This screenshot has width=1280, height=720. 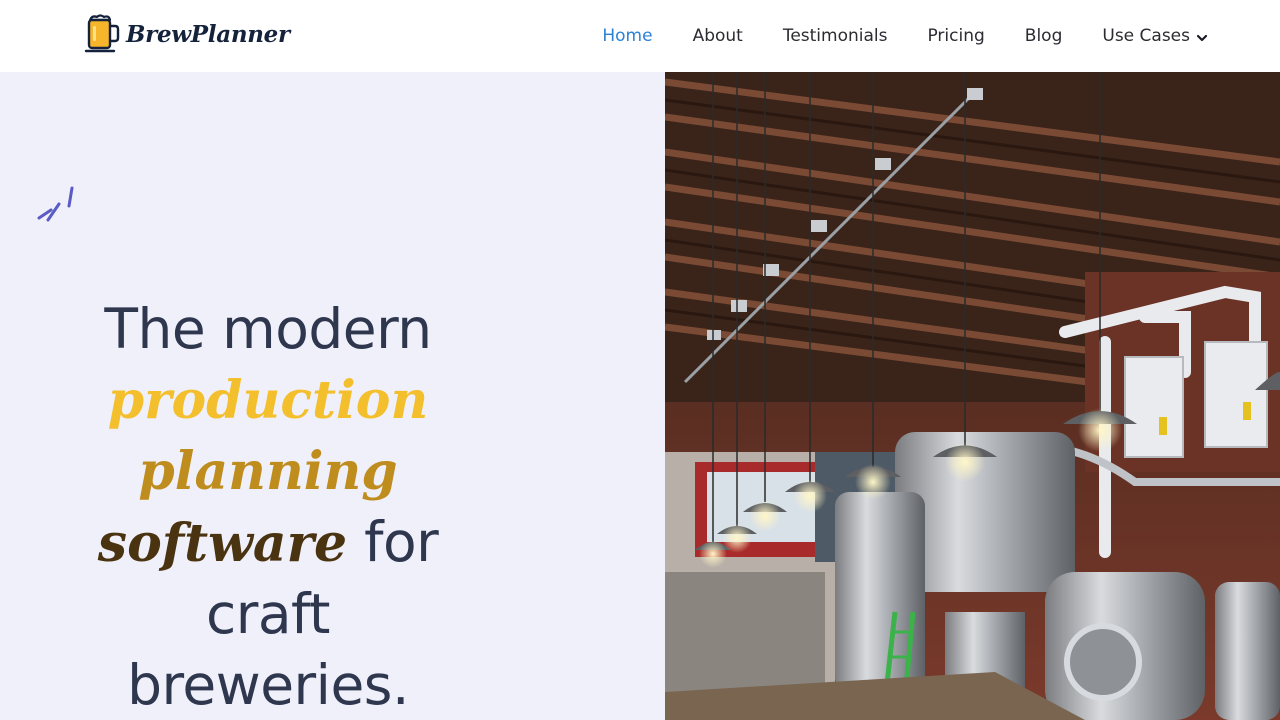 What do you see at coordinates (268, 614) in the screenshot?
I see `headline-line-5: craft` at bounding box center [268, 614].